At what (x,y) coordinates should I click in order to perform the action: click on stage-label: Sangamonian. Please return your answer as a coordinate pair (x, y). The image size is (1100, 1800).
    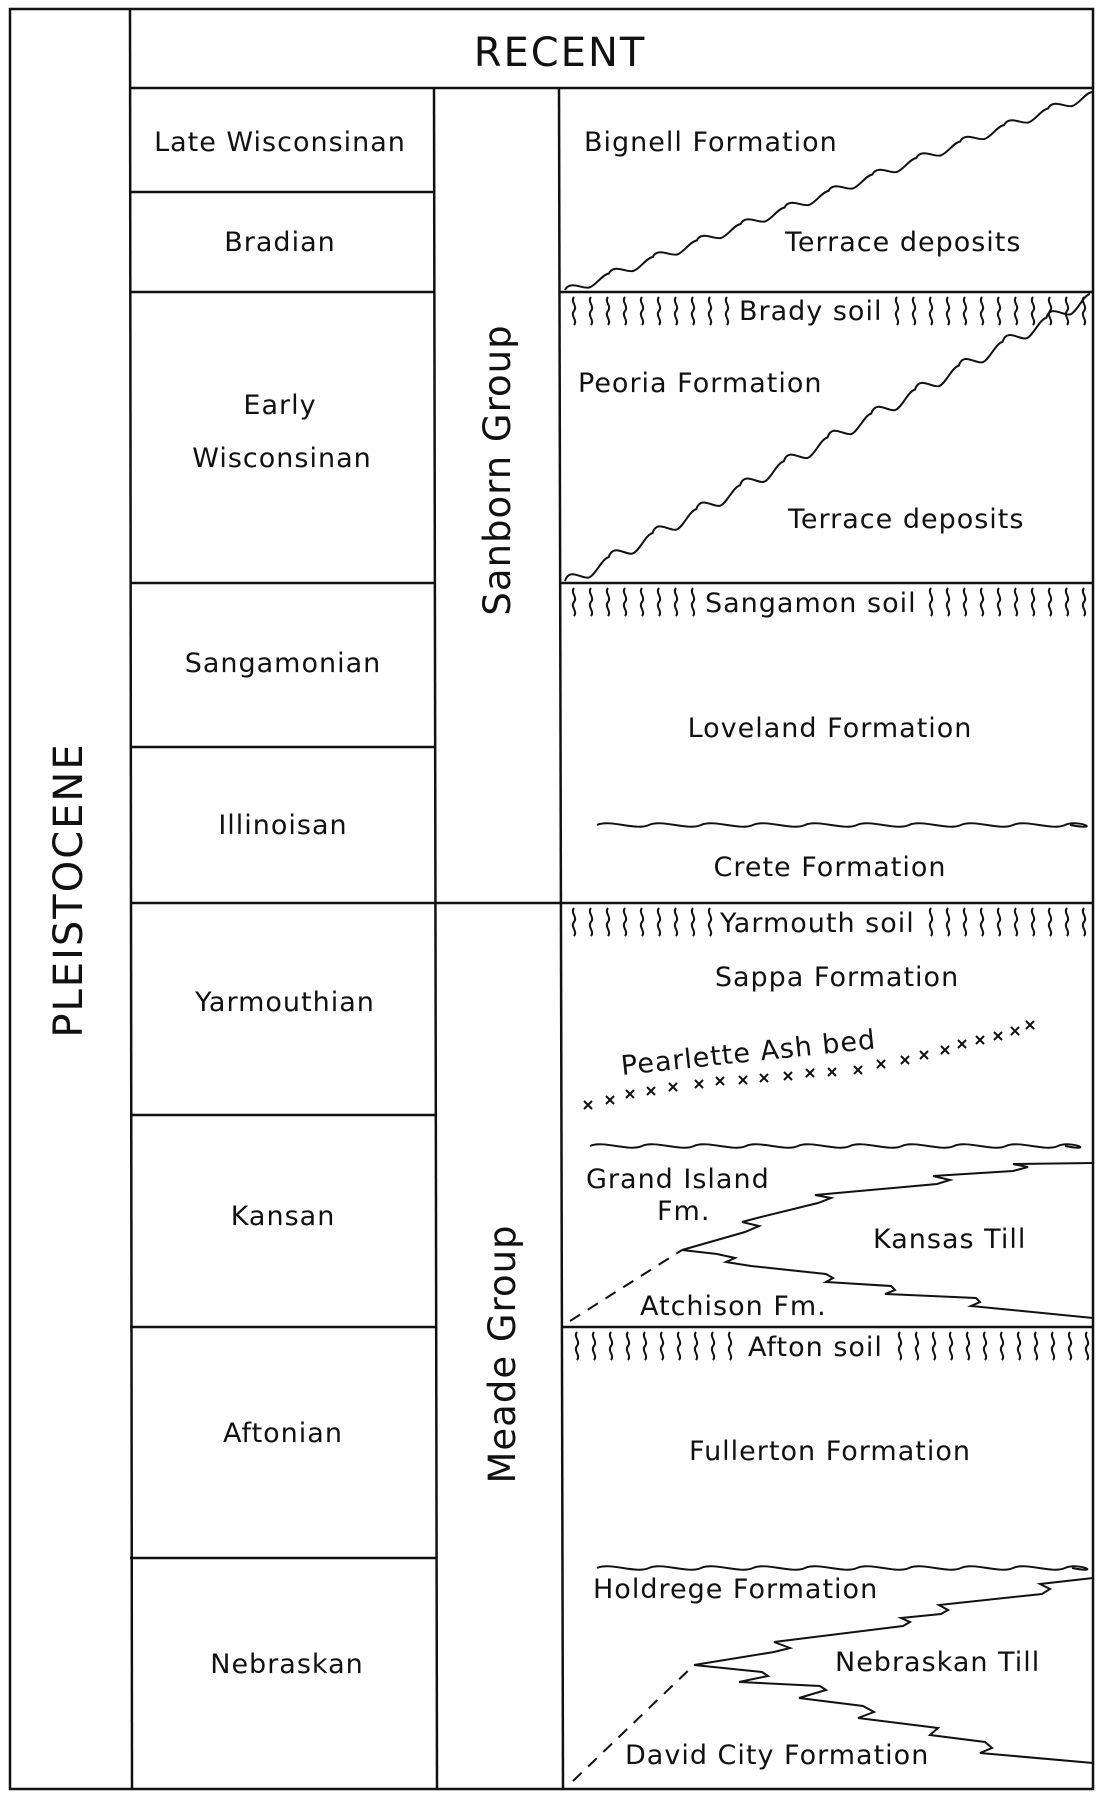
    Looking at the image, I should click on (283, 663).